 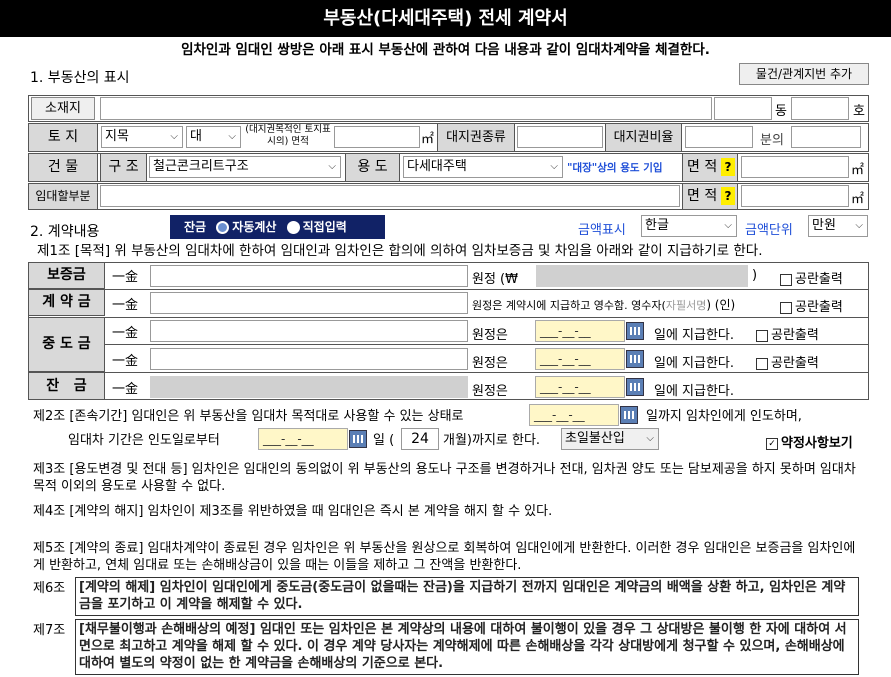 I want to click on article2-text-c: 임대차 기간은 인도일로부터, so click(x=144, y=440).